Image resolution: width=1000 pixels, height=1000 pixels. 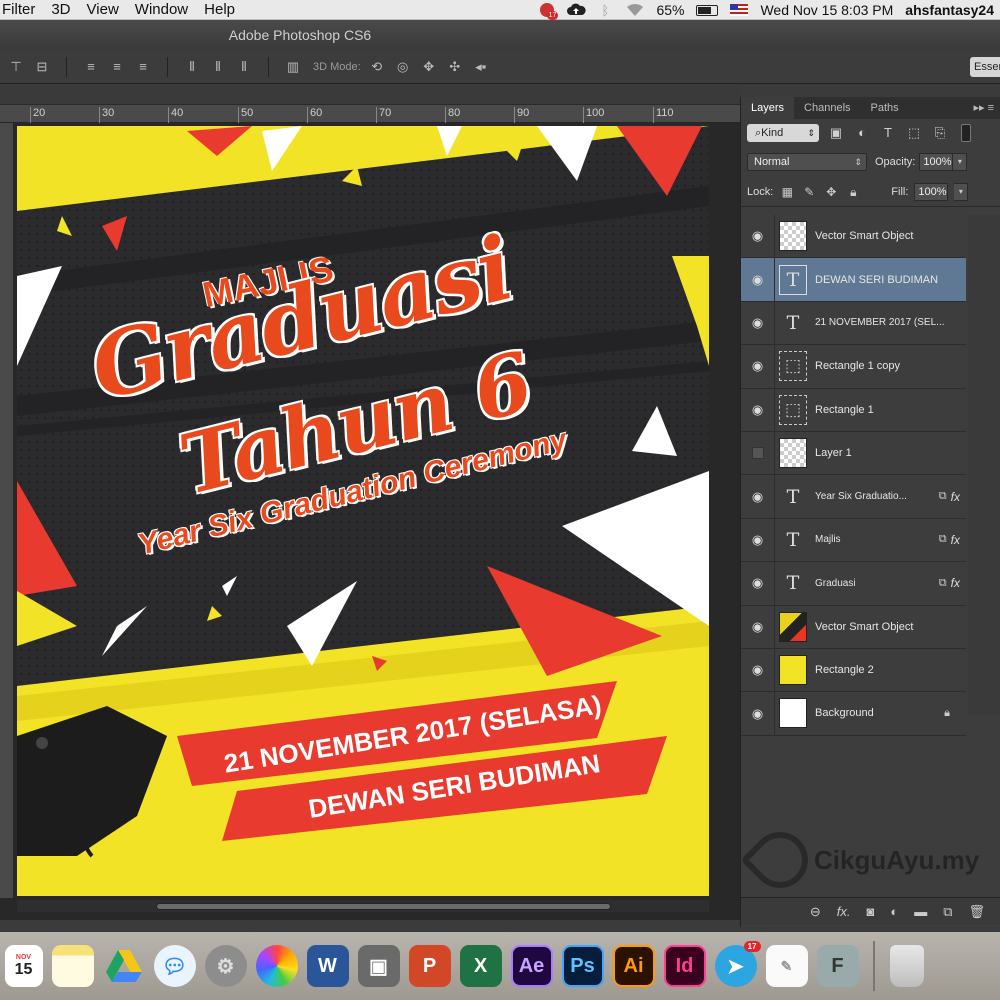 What do you see at coordinates (807, 162) in the screenshot?
I see `blend-mode-select: Normal` at bounding box center [807, 162].